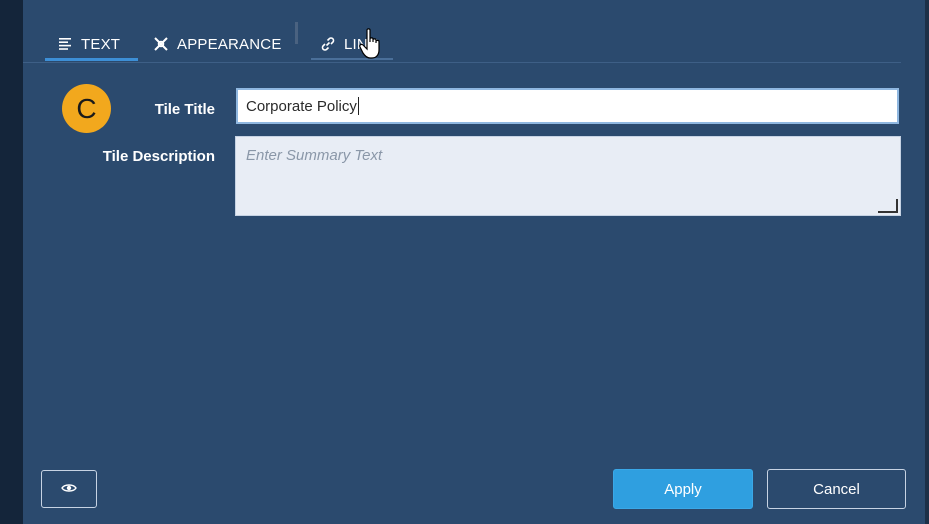 This screenshot has height=524, width=929. I want to click on tab-divider, so click(296, 33).